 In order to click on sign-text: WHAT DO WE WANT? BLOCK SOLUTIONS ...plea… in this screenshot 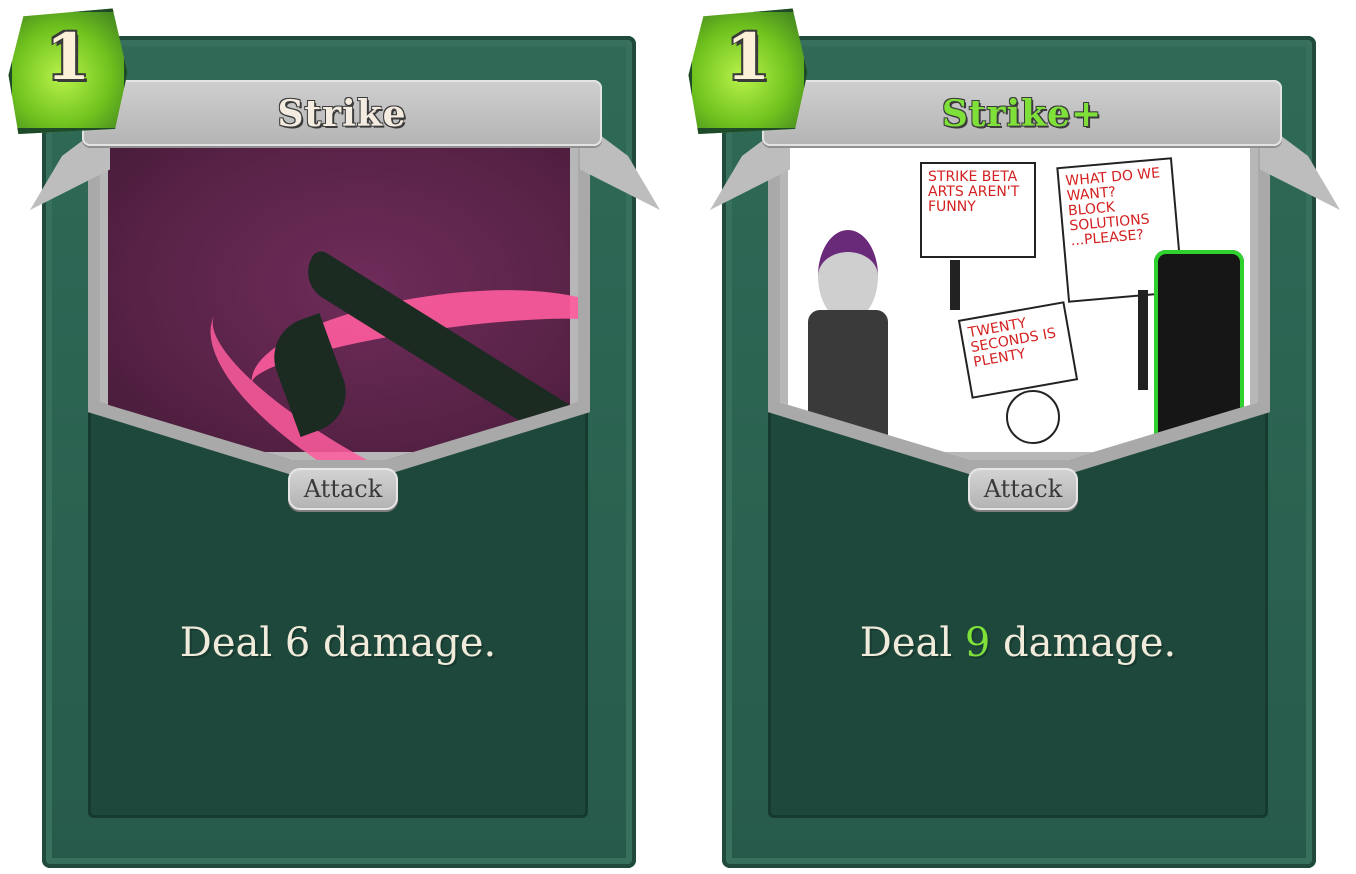, I will do `click(1112, 207)`.